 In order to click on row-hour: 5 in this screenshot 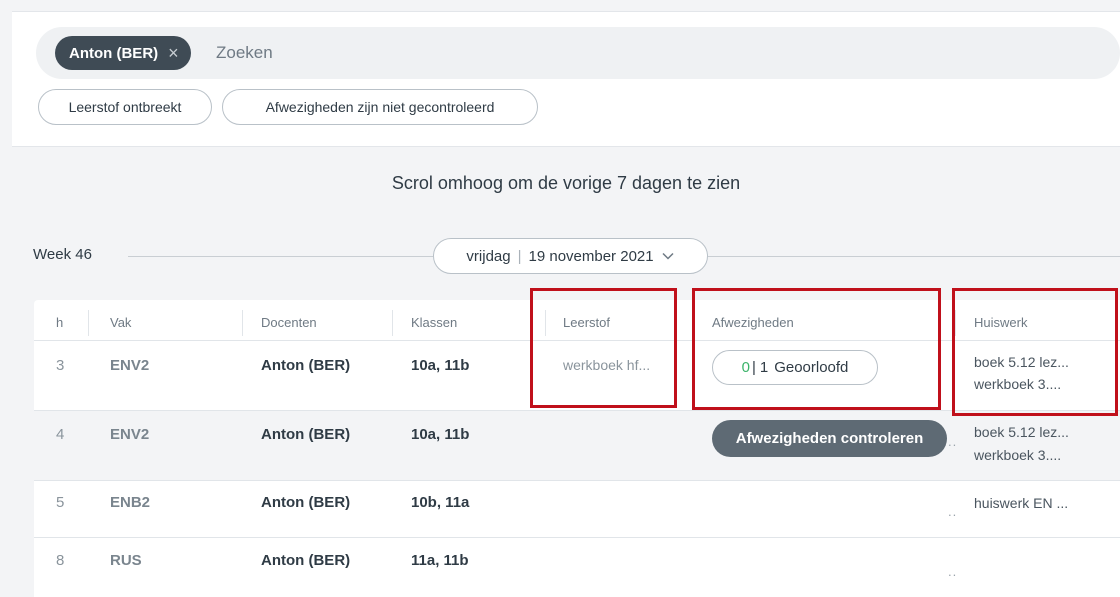, I will do `click(60, 502)`.